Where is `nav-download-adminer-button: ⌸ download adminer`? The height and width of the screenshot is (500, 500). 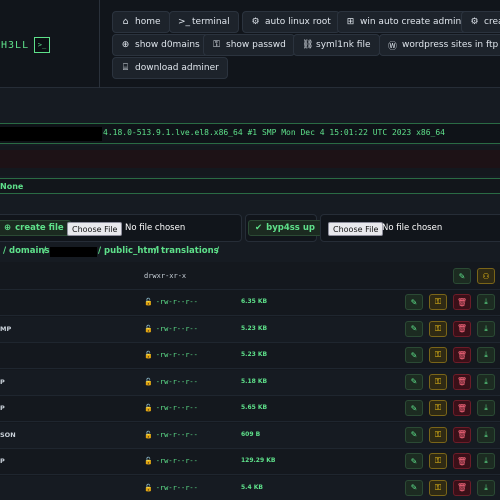 nav-download-adminer-button: ⌸ download adminer is located at coordinates (170, 68).